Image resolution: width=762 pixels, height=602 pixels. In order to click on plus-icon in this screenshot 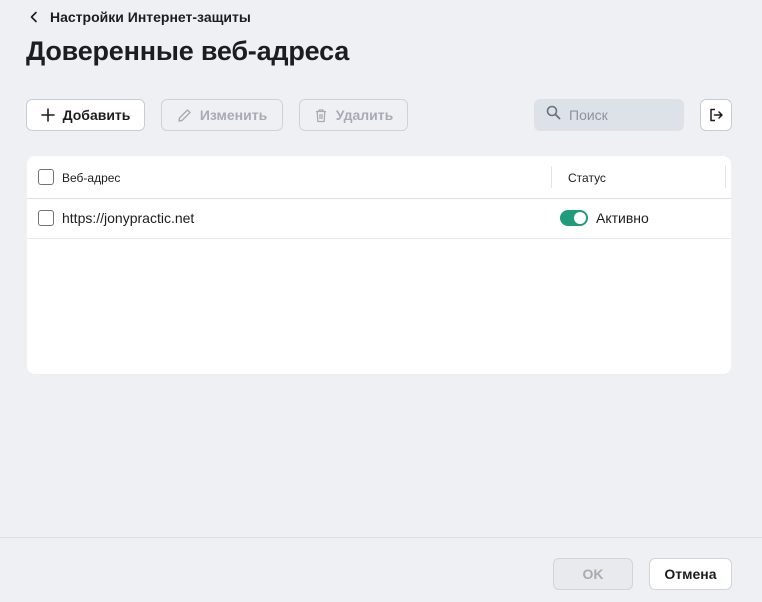, I will do `click(47, 115)`.